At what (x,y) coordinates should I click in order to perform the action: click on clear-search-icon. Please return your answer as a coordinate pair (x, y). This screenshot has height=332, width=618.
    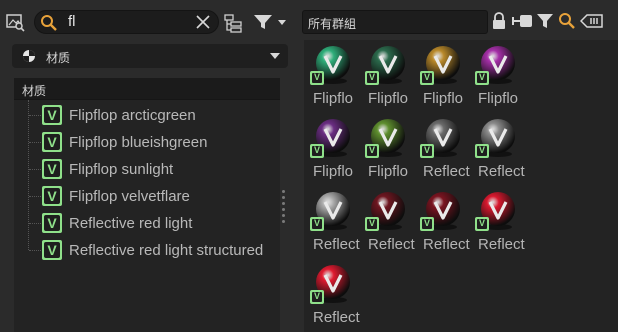
    Looking at the image, I should click on (203, 22).